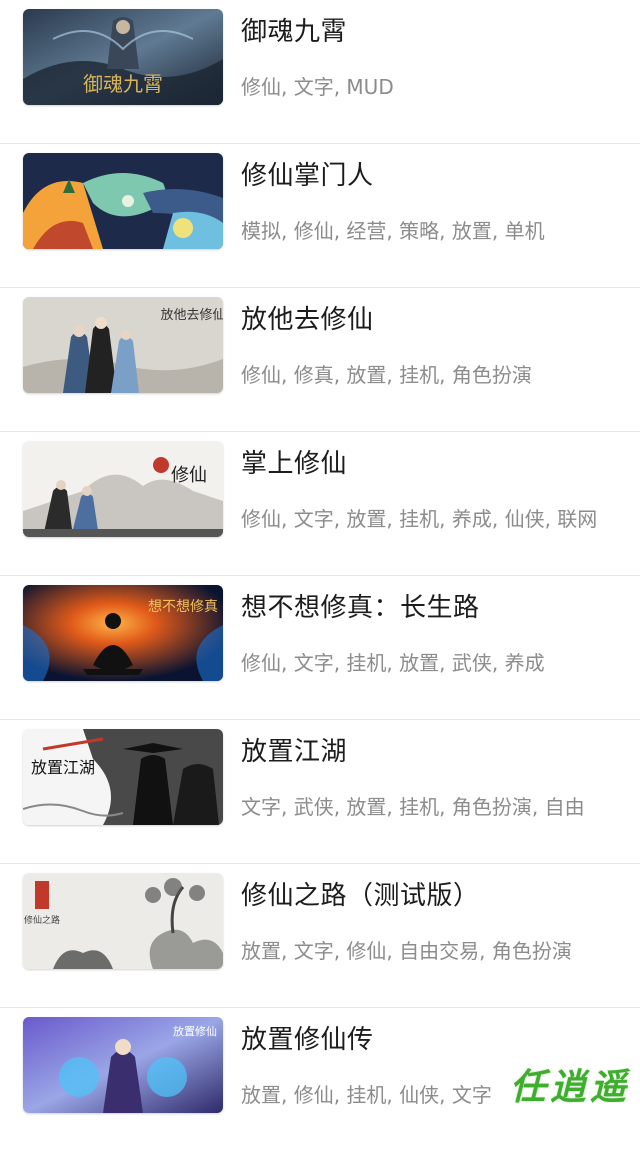  I want to click on game-cover-fangtaqu: 放他去修仙, so click(123, 345).